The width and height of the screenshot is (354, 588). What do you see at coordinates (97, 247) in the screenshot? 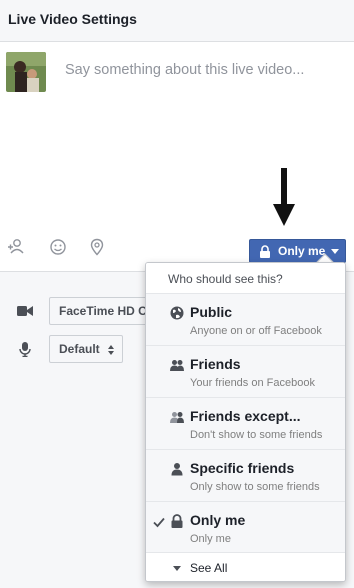
I see `location-pin-icon` at bounding box center [97, 247].